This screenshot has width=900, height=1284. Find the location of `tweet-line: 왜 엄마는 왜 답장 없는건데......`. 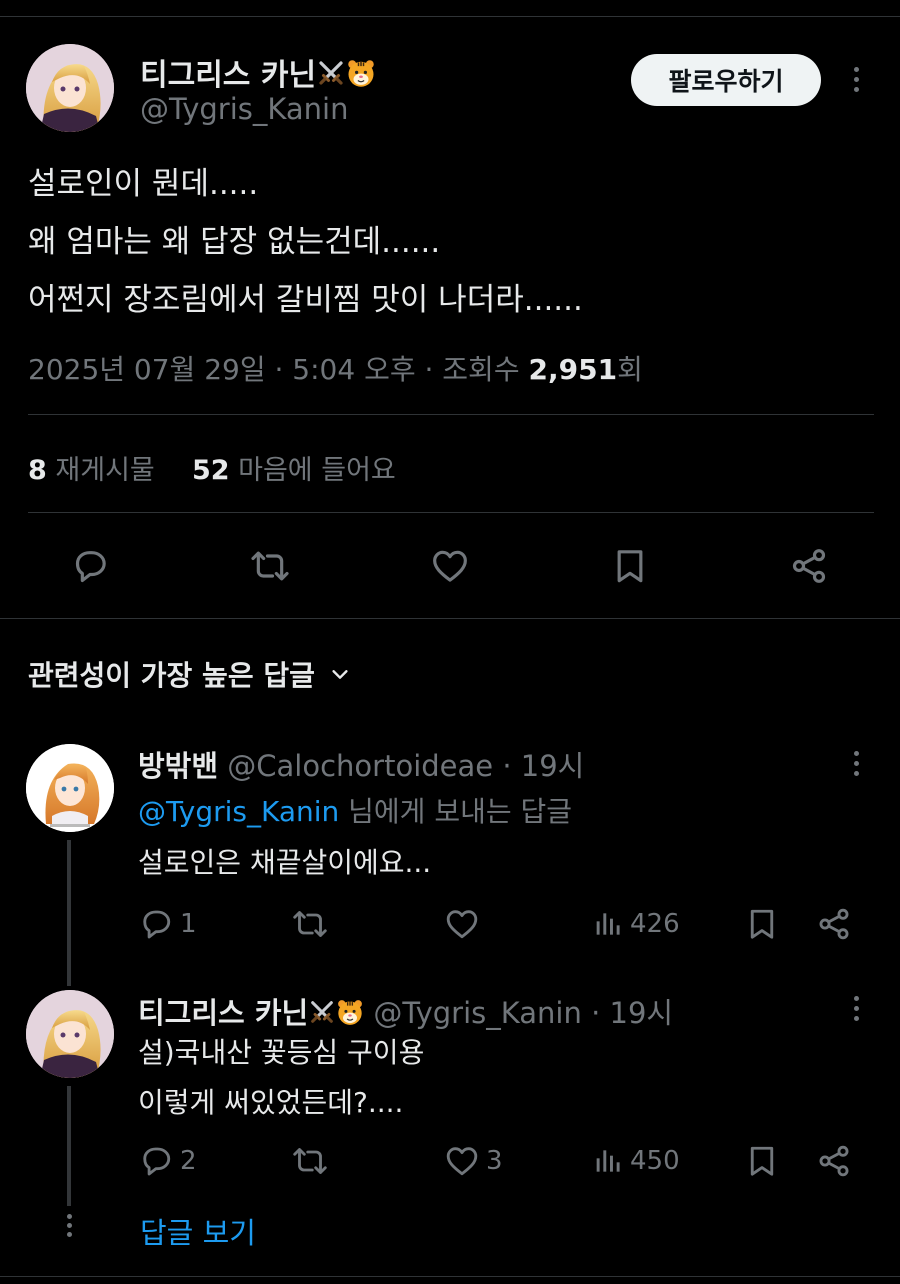

tweet-line: 왜 엄마는 왜 답장 없는건데...... is located at coordinates (234, 242).